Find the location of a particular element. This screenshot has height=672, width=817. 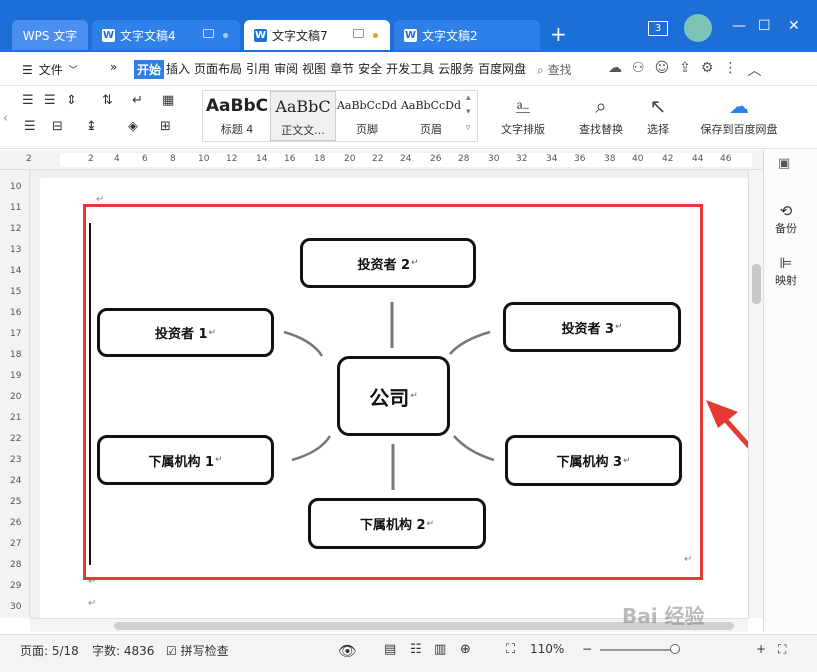

ruler-tick: 4 is located at coordinates (117, 159).